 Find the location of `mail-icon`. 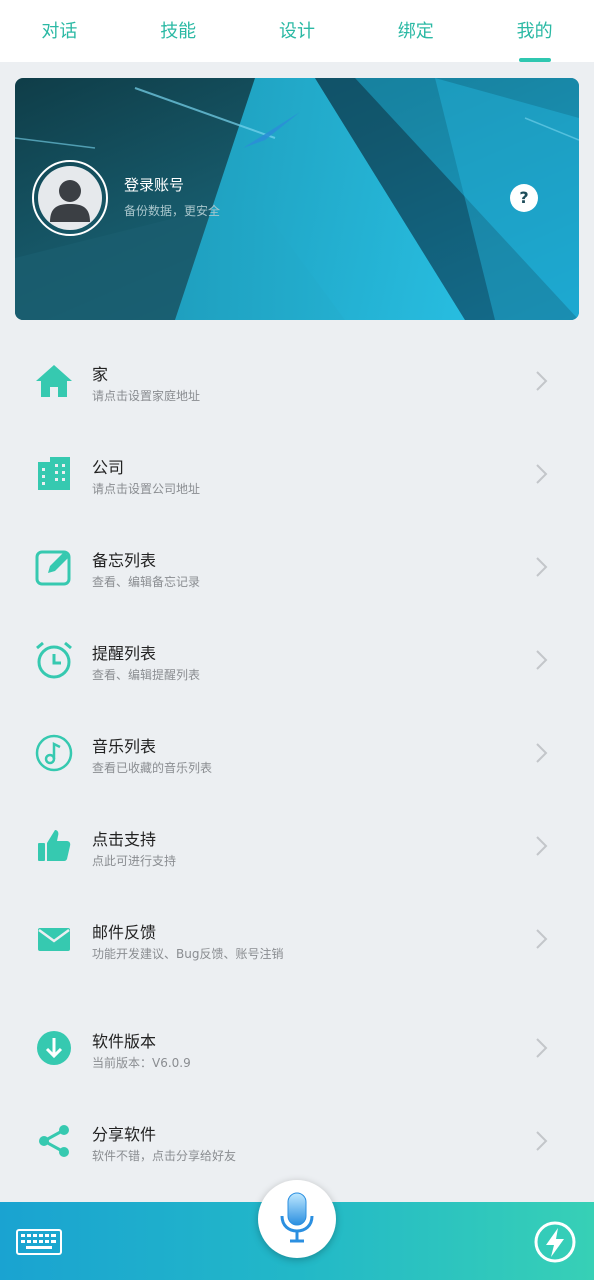

mail-icon is located at coordinates (54, 939).